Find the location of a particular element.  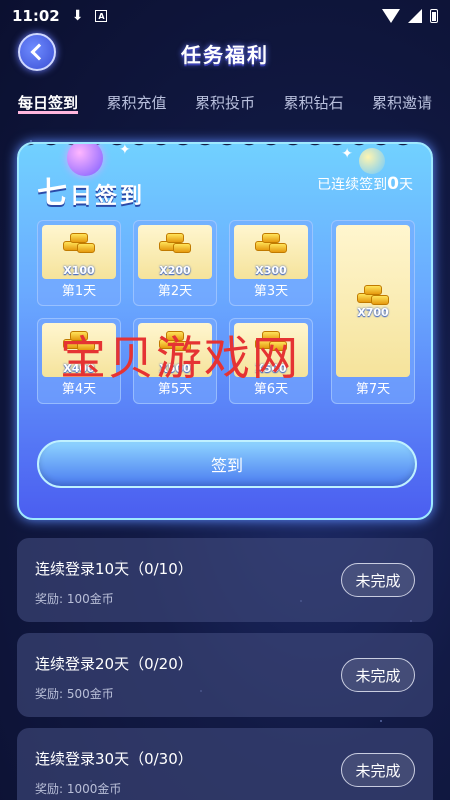

signal-icon is located at coordinates (415, 16).